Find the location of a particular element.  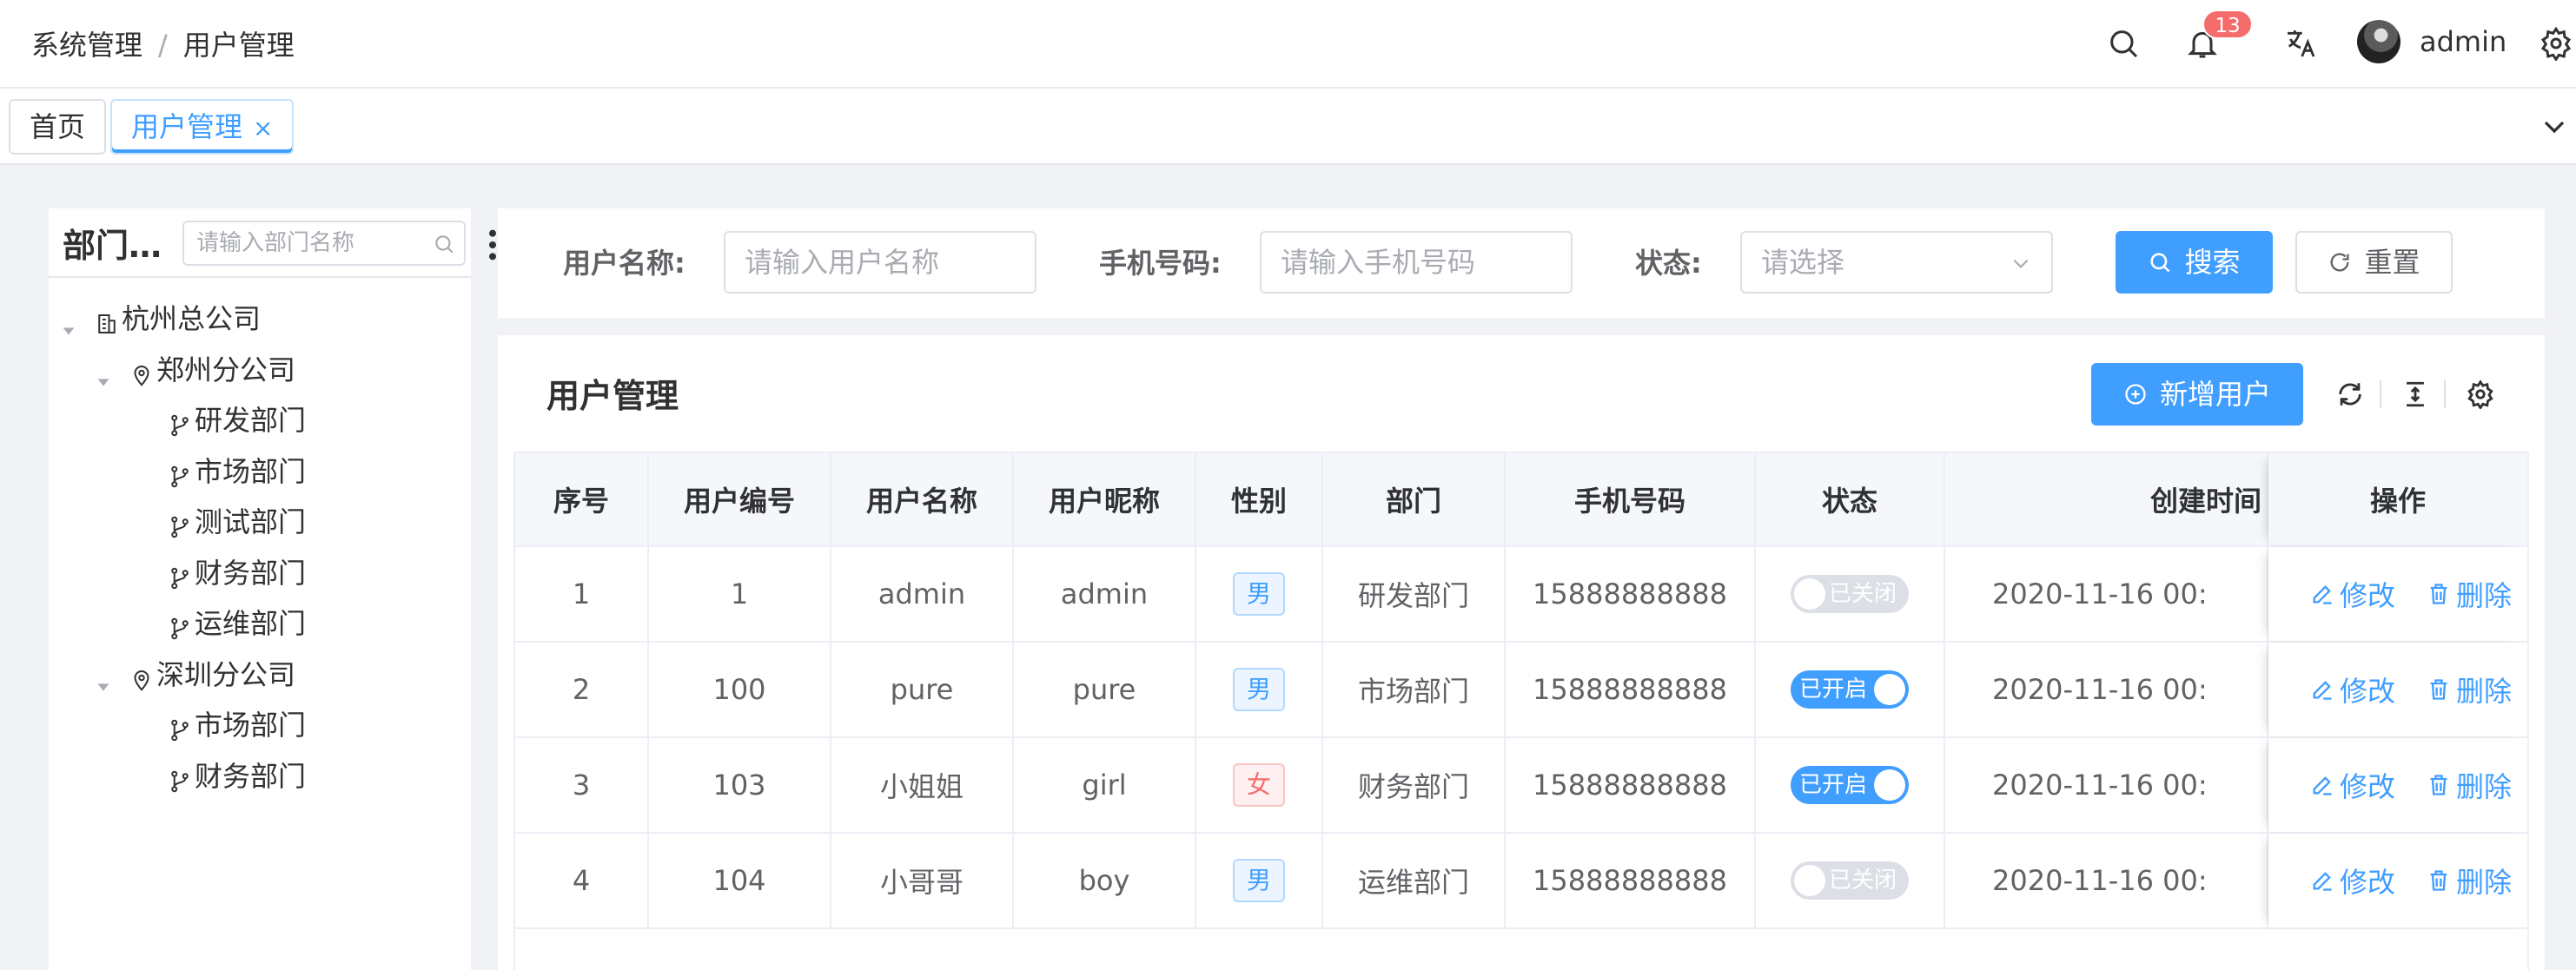

table-cell: admin is located at coordinates (1105, 594).